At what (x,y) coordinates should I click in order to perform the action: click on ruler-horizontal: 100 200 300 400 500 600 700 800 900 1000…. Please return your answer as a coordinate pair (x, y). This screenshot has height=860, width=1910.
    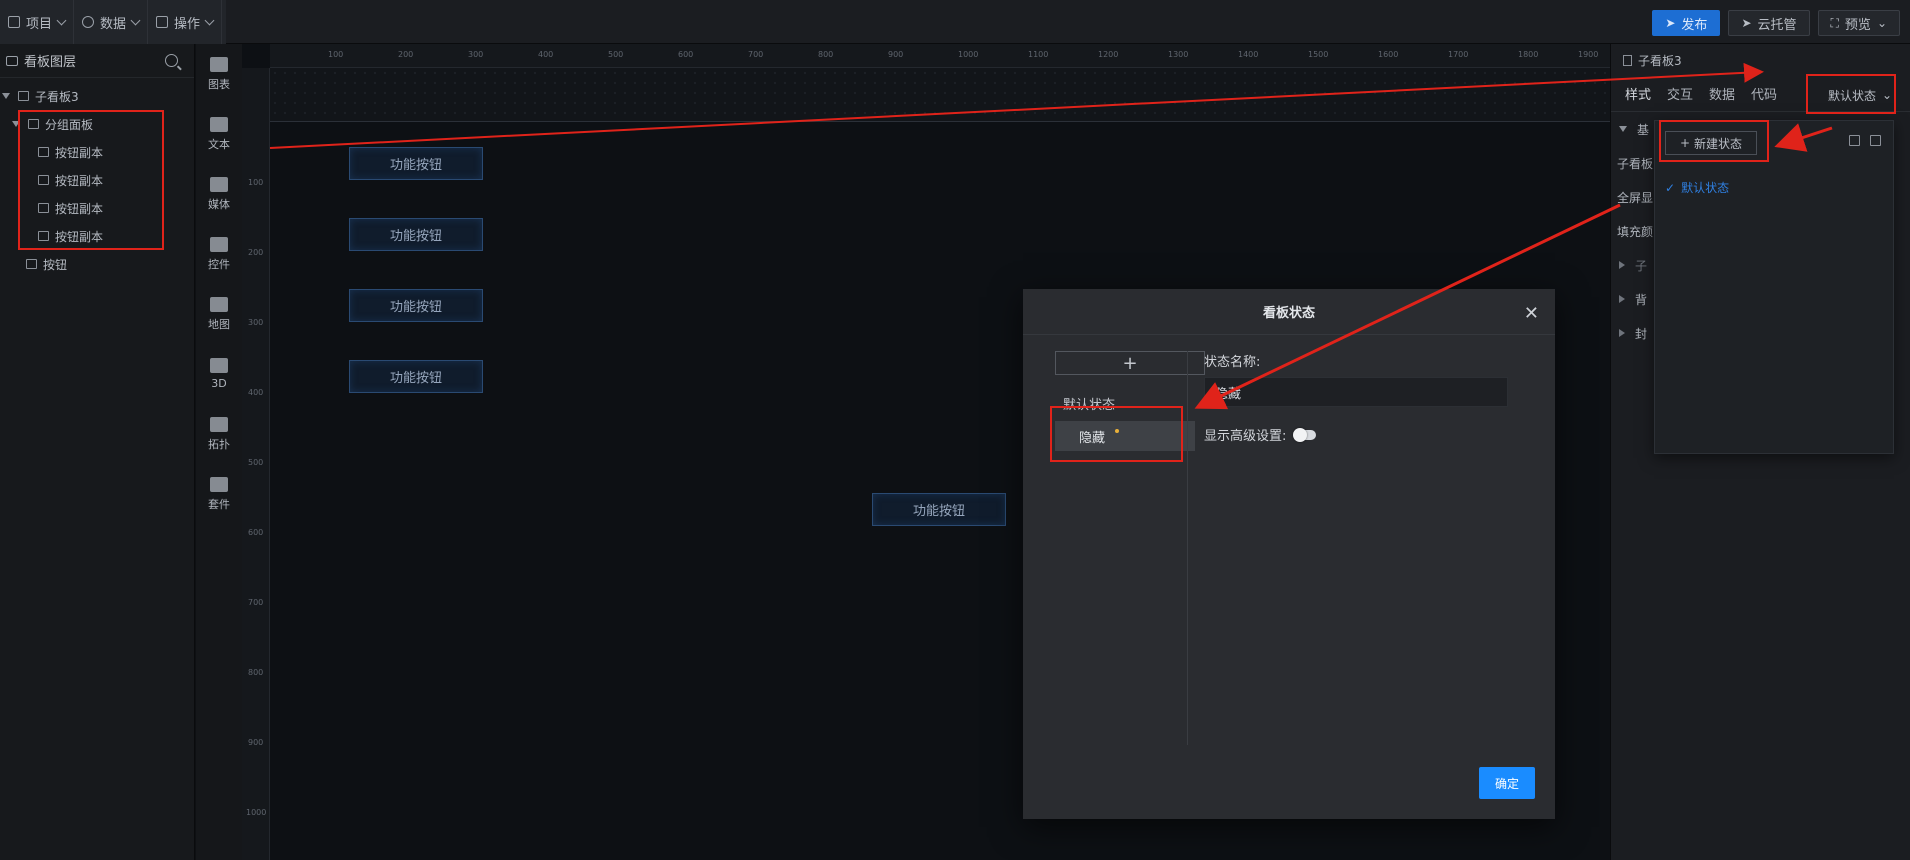
    Looking at the image, I should click on (941, 56).